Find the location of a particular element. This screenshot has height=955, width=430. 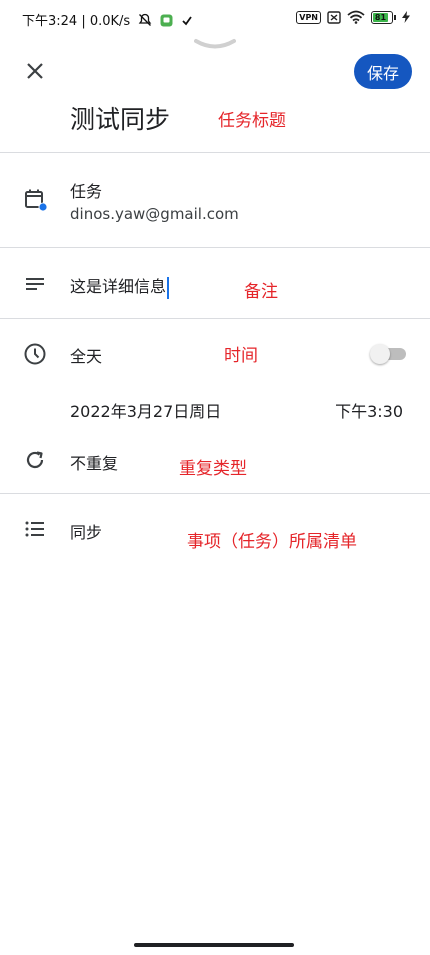

time-annotation: 时间 is located at coordinates (241, 356).